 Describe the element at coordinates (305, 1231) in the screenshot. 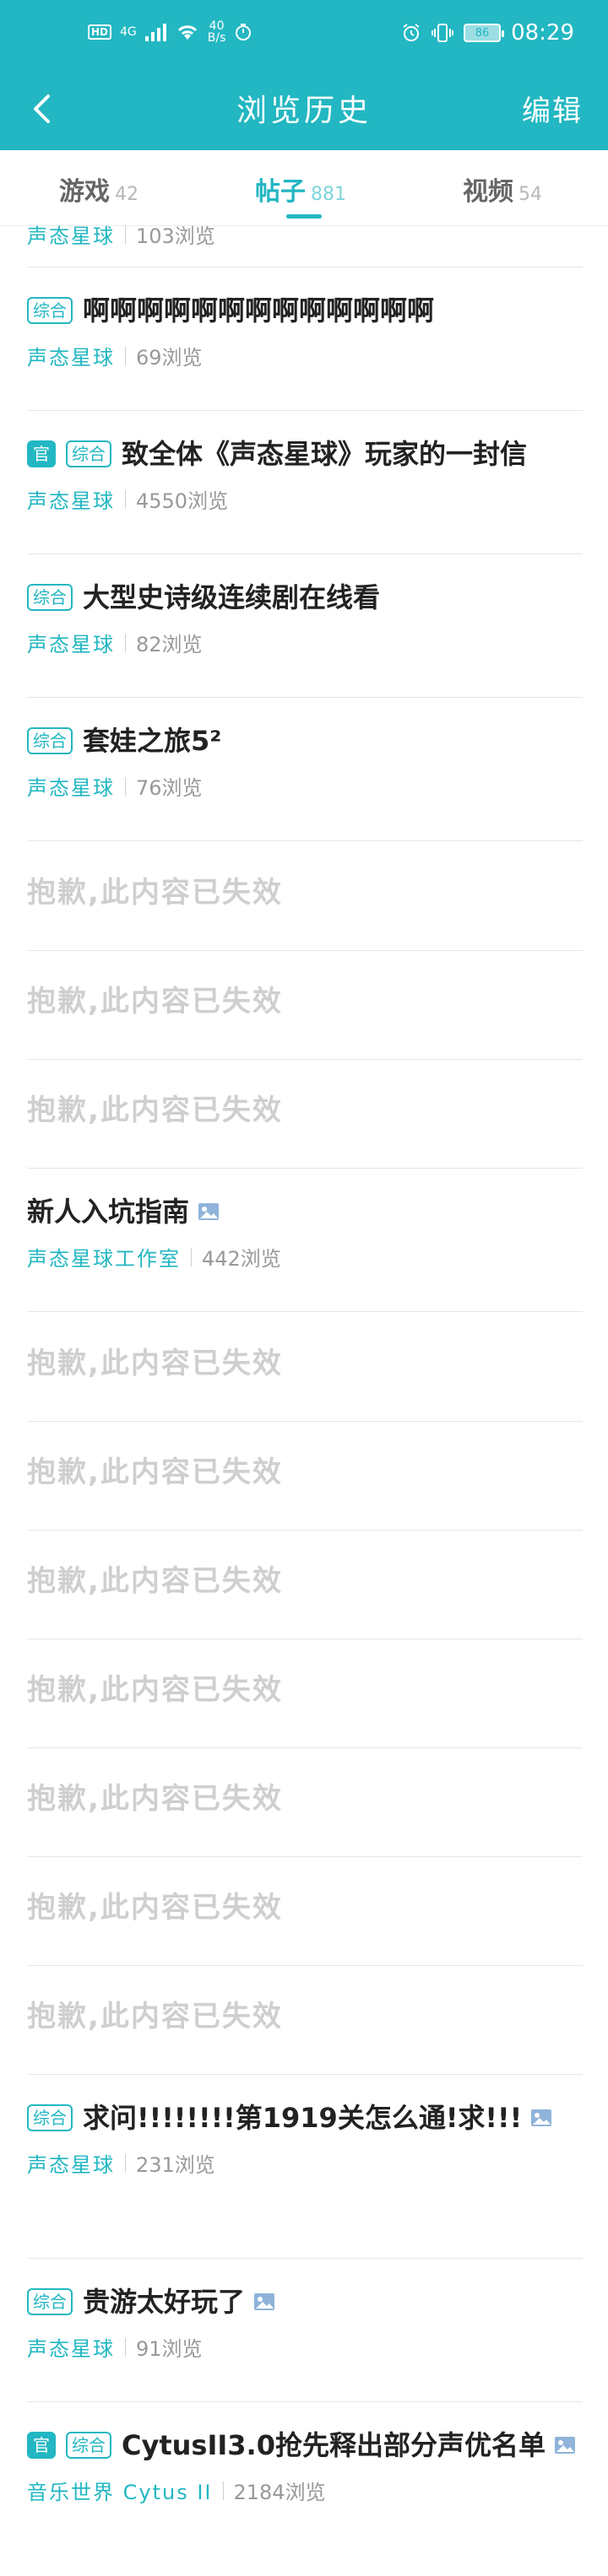

I see `list-item: 新人入坑指南 声态星球工作室 442浏览` at that location.